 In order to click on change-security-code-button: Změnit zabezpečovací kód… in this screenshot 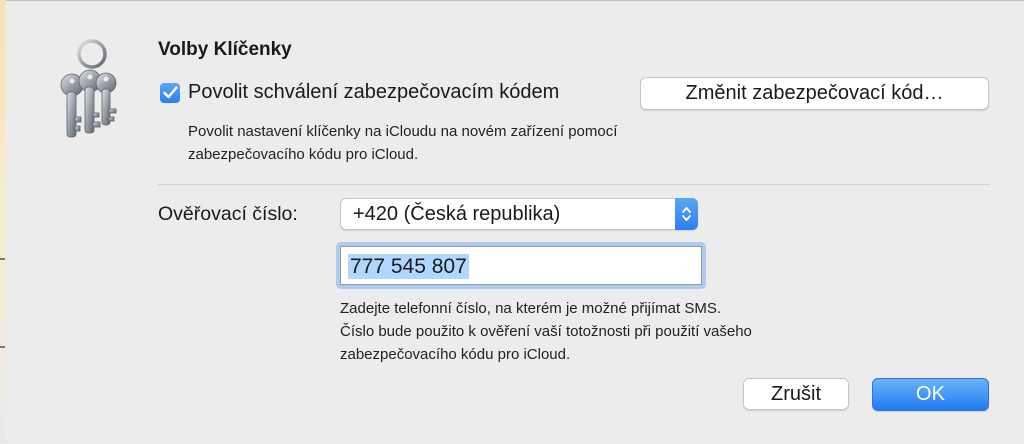, I will do `click(814, 93)`.